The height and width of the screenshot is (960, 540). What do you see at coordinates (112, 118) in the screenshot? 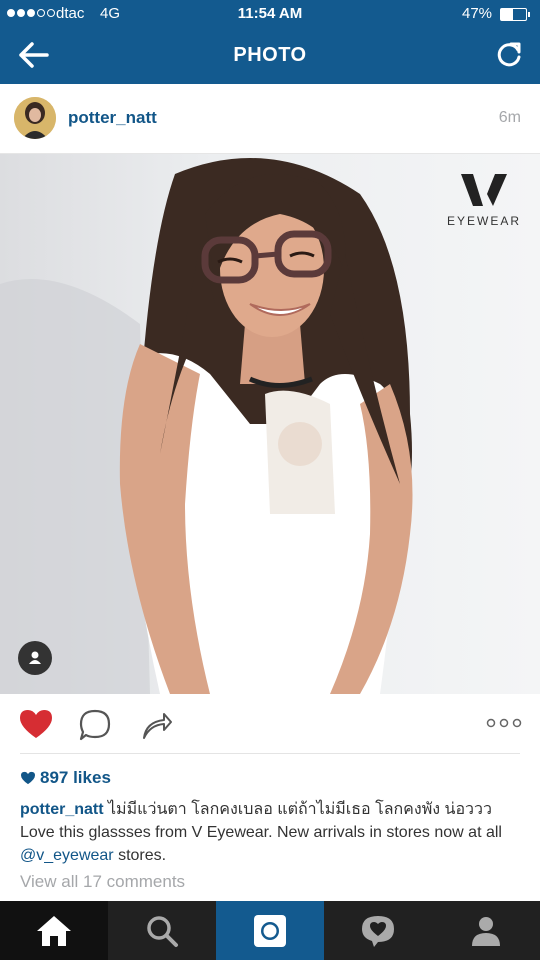
I see `post-username: potter_natt` at bounding box center [112, 118].